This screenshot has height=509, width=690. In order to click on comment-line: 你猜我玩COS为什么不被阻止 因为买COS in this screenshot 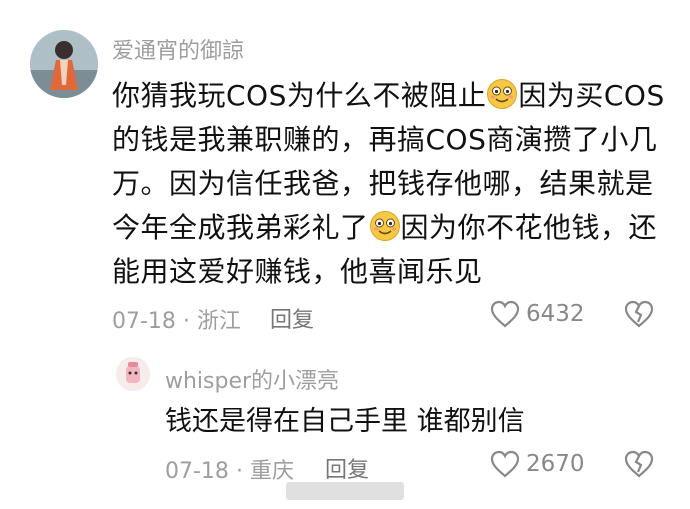, I will do `click(388, 95)`.